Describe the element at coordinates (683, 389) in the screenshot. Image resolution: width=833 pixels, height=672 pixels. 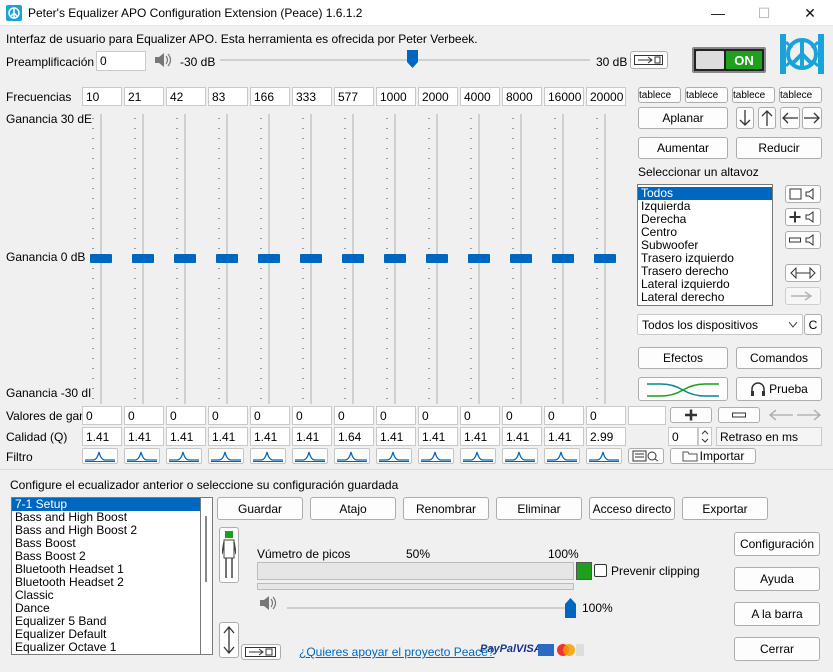
I see `curve-button` at that location.